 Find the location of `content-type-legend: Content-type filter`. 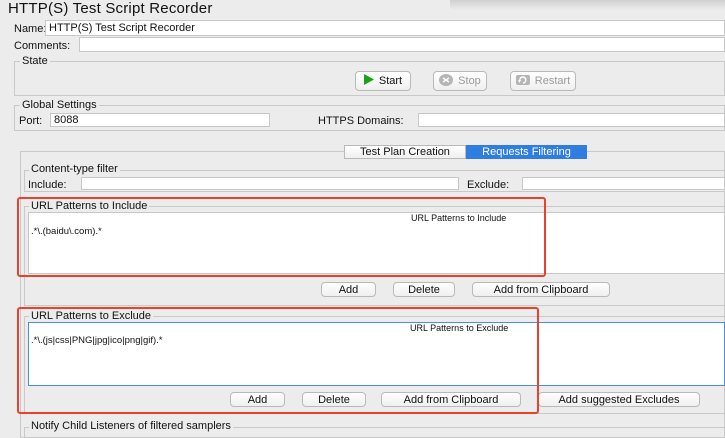

content-type-legend: Content-type filter is located at coordinates (74, 169).